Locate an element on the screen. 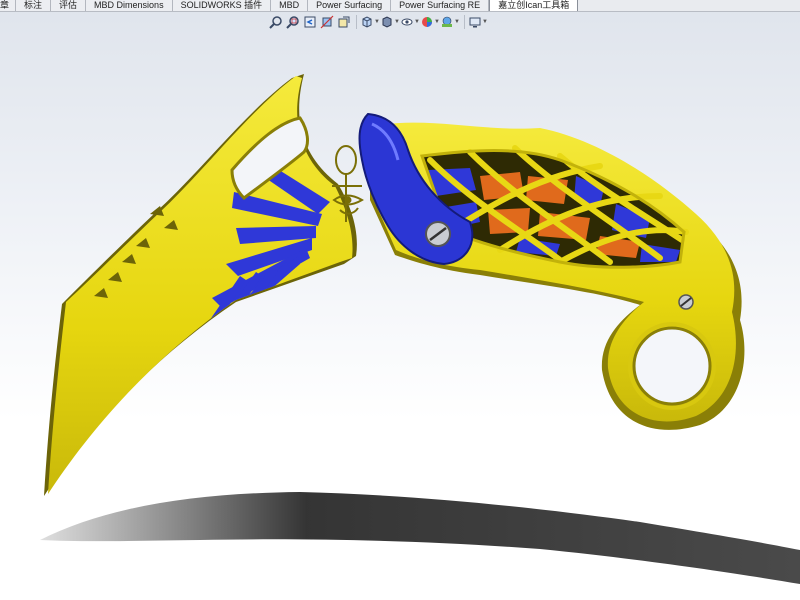 The width and height of the screenshot is (800, 600). model-shadow is located at coordinates (420, 538).